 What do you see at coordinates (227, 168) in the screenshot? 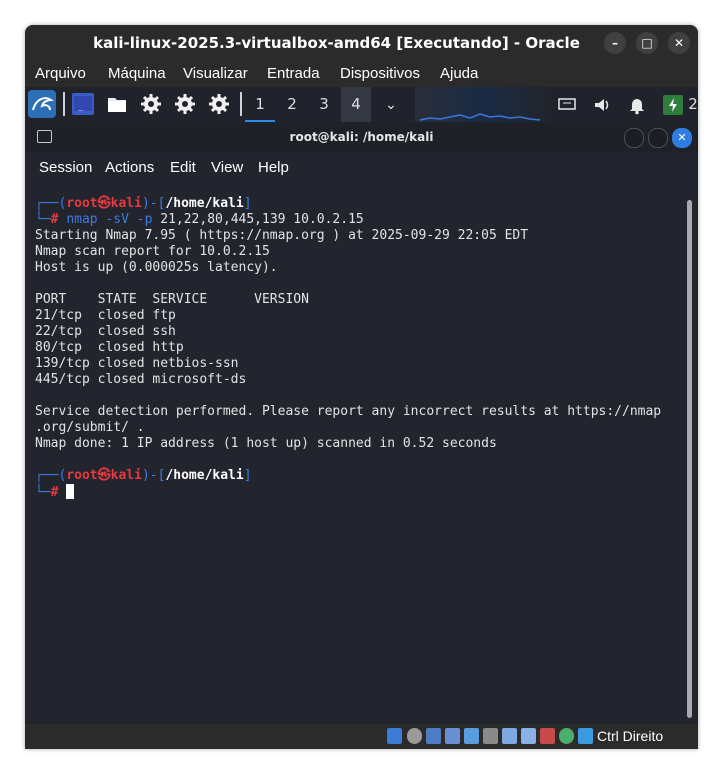
I see `menu-view: View` at bounding box center [227, 168].